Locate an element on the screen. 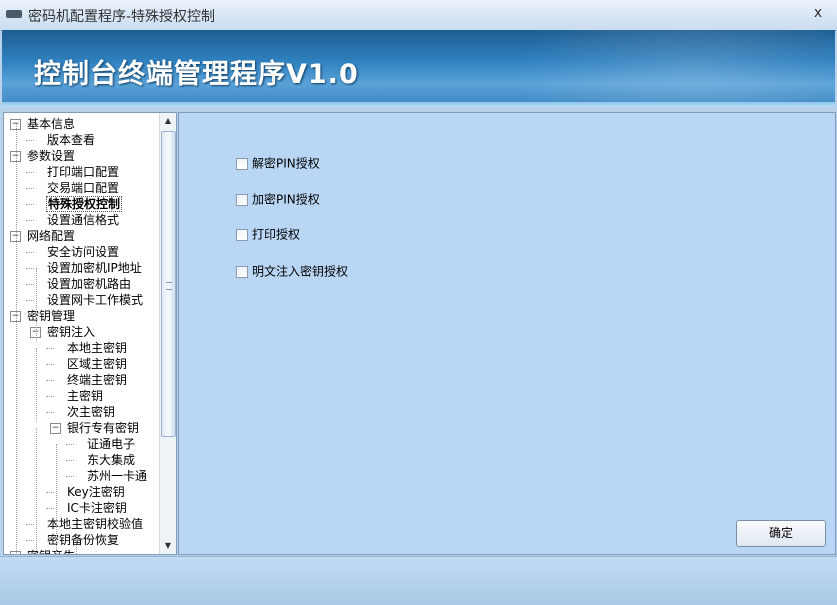 The width and height of the screenshot is (837, 605). tree-item: 苏州一卡通 is located at coordinates (117, 476).